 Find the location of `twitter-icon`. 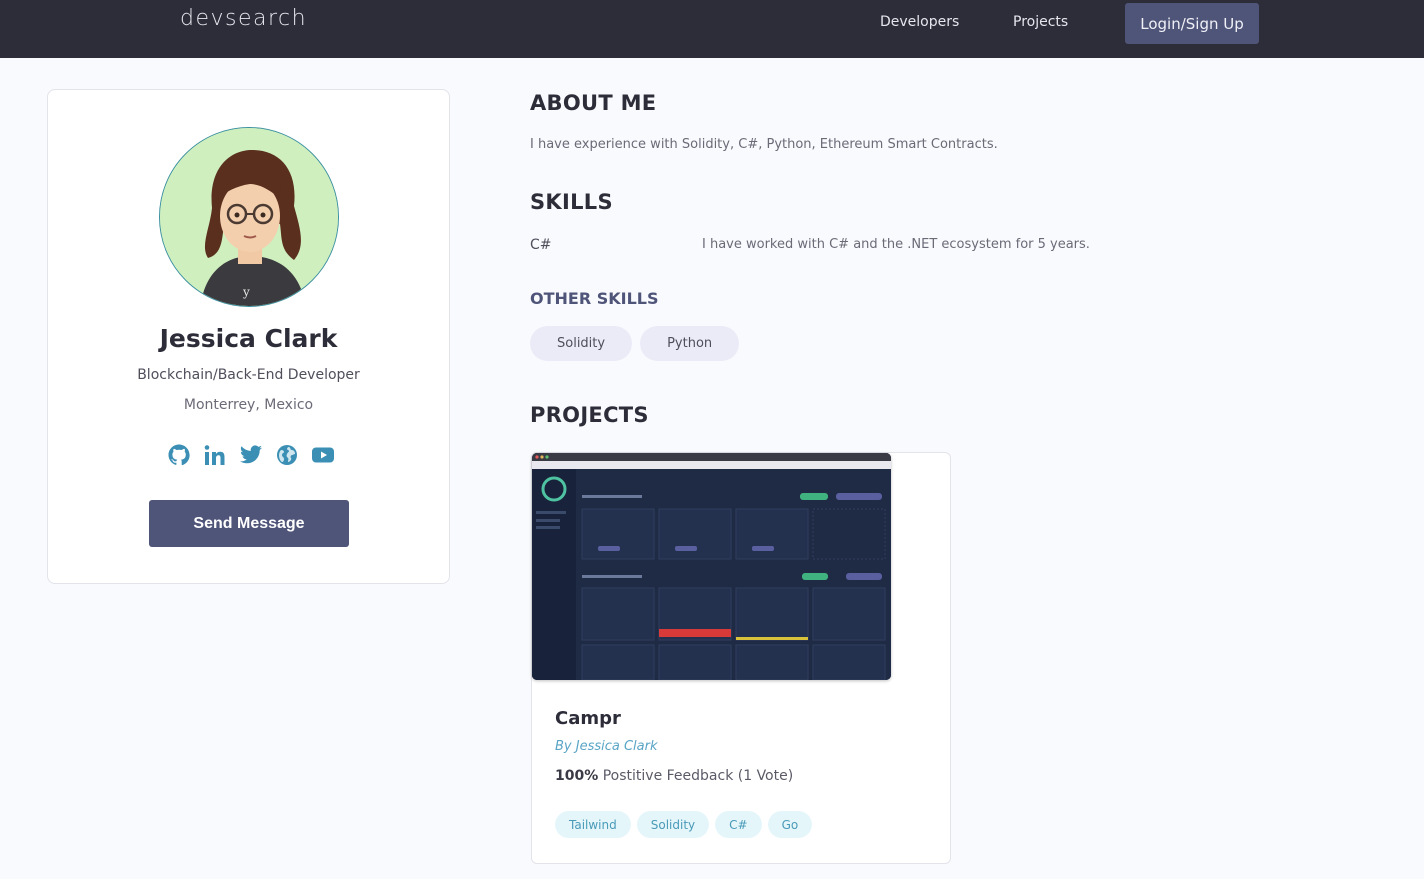

twitter-icon is located at coordinates (251, 455).